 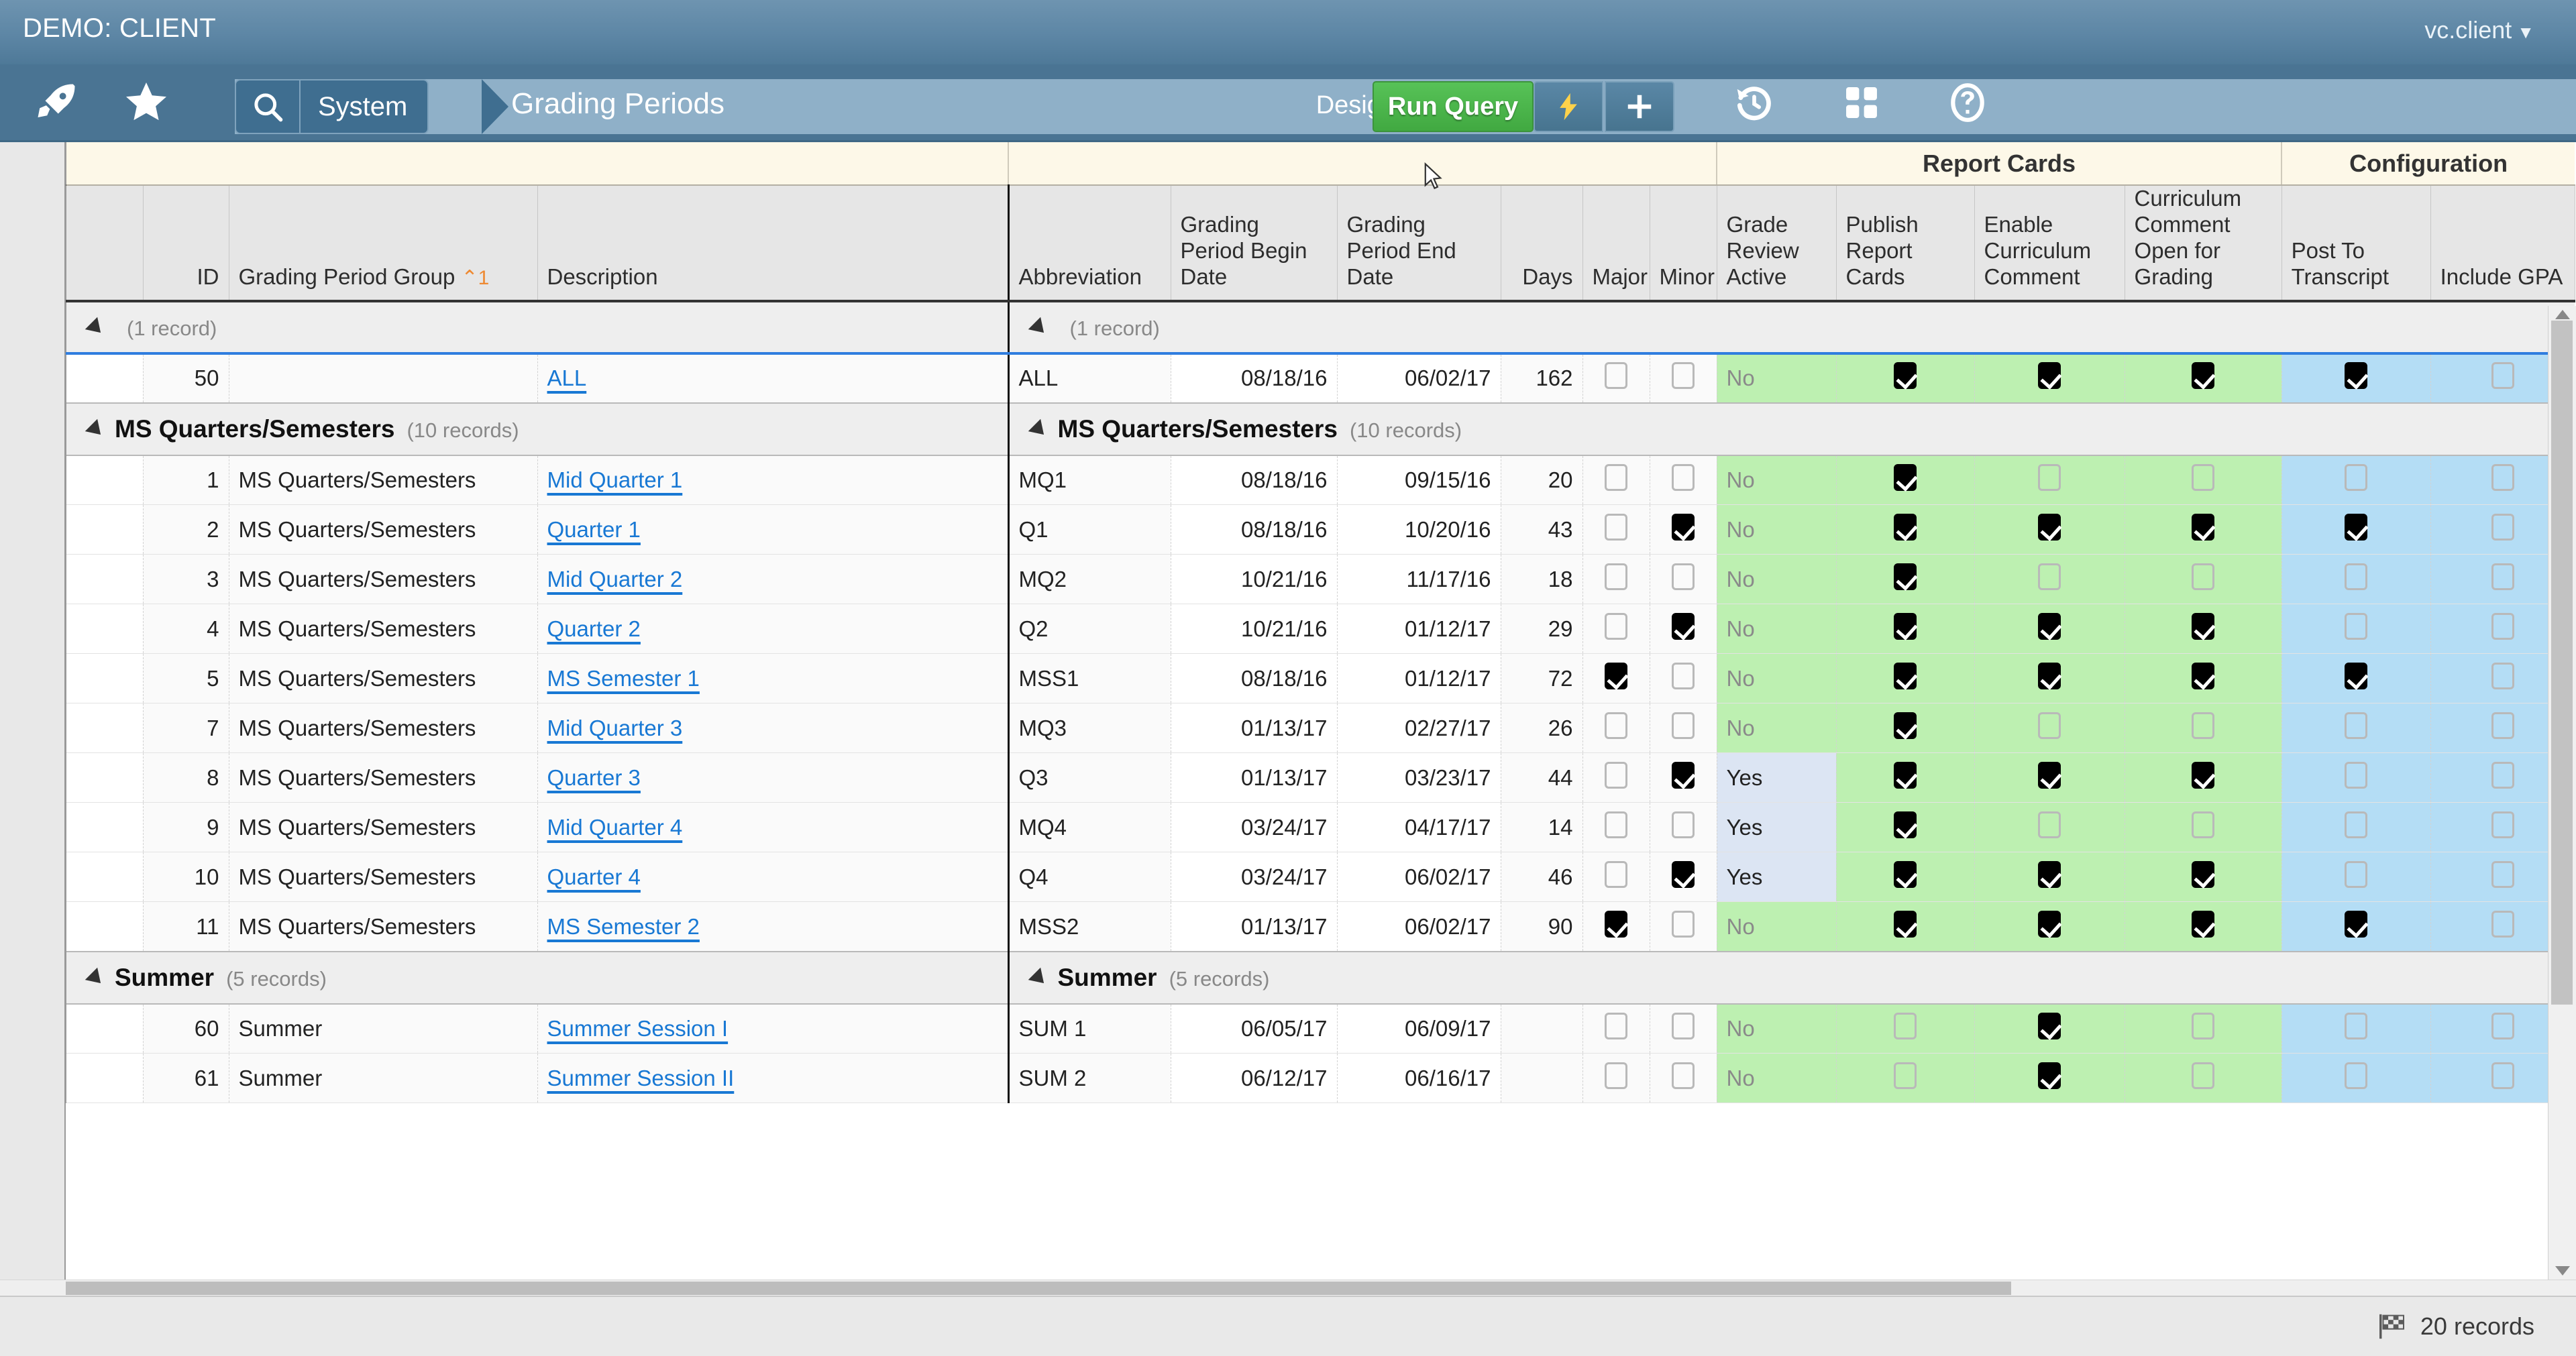 I want to click on cell-id: 3, so click(x=186, y=579).